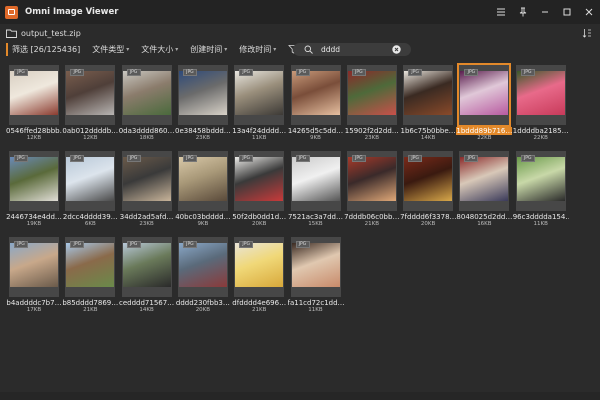  What do you see at coordinates (567, 12) in the screenshot?
I see `maximize-button` at bounding box center [567, 12].